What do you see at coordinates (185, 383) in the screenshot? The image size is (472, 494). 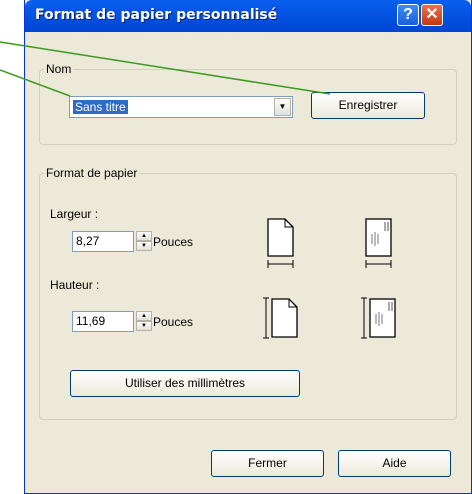 I see `use-millimeters-button: Utiliser des millimètres` at bounding box center [185, 383].